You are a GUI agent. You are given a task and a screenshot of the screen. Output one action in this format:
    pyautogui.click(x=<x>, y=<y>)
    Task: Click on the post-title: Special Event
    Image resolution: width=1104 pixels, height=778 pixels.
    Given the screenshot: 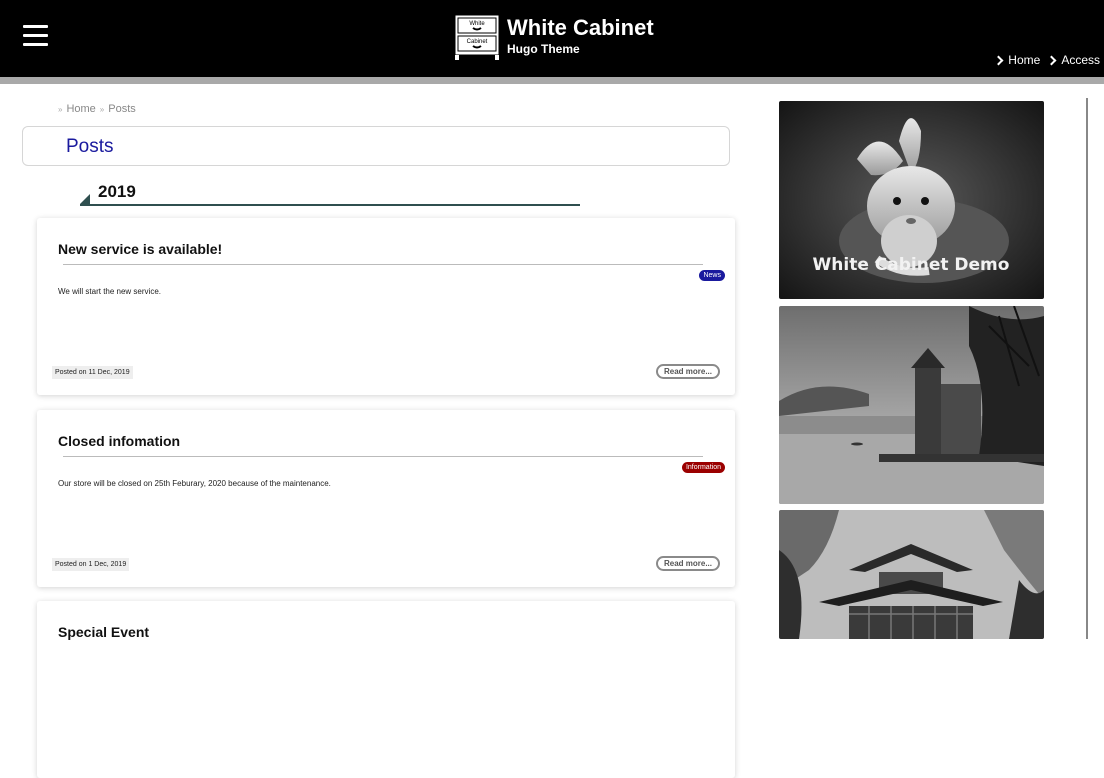 What is the action you would take?
    pyautogui.click(x=103, y=632)
    